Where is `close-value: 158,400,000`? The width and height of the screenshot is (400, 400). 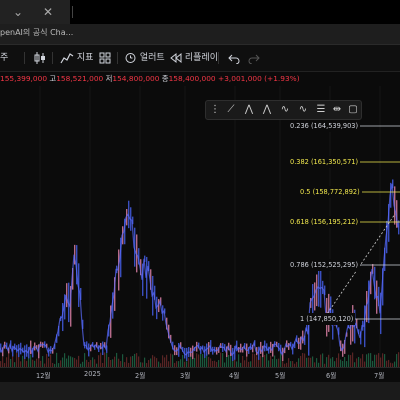
close-value: 158,400,000 is located at coordinates (192, 78).